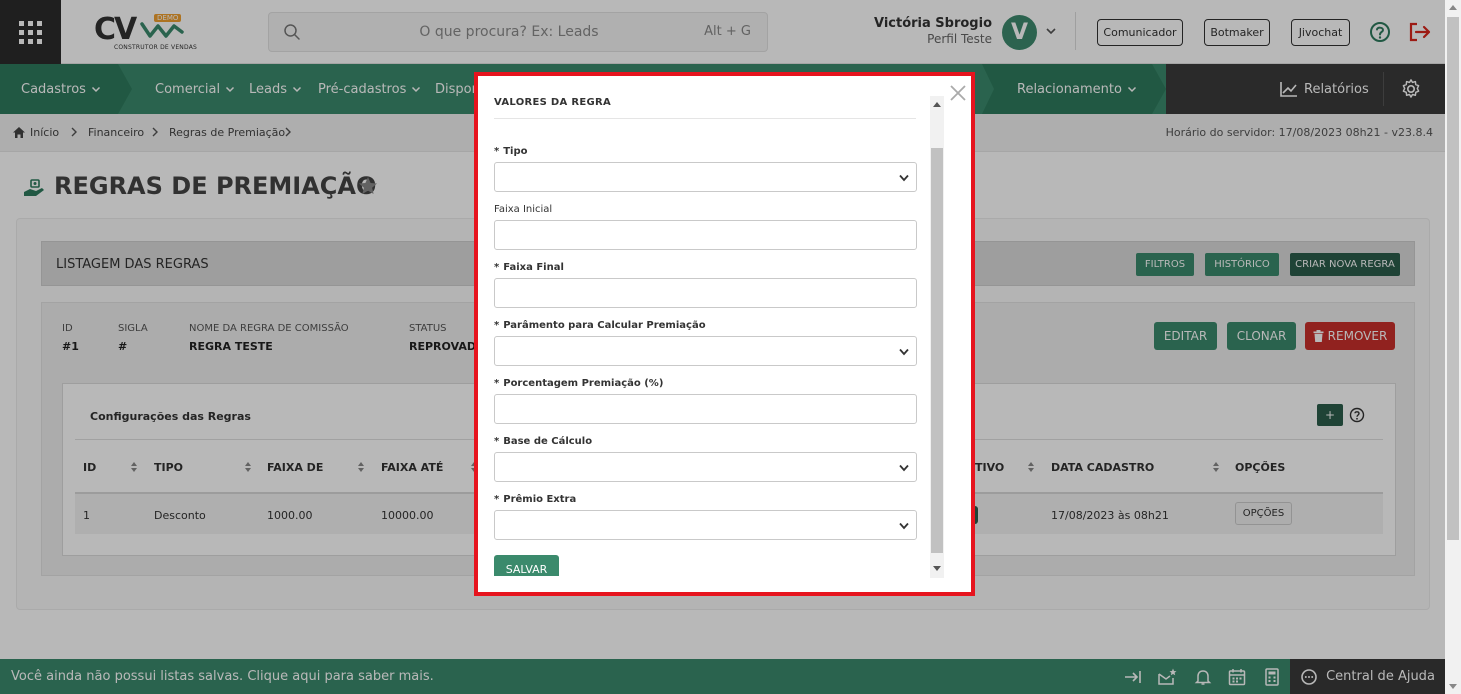 The image size is (1461, 694). What do you see at coordinates (553, 102) in the screenshot?
I see `modal-heading: VALORES DA REGRA` at bounding box center [553, 102].